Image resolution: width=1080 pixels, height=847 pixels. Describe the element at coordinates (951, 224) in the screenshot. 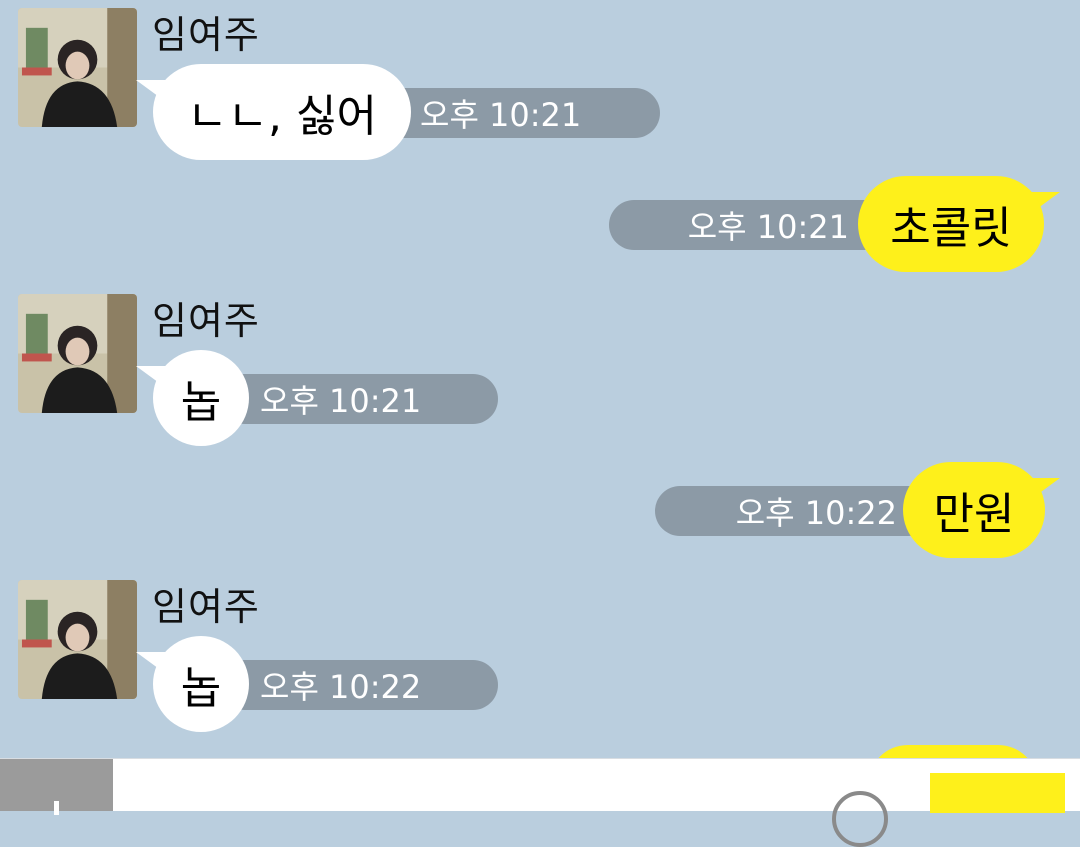

I see `message-bubble-outgoing: 초콜릿` at that location.